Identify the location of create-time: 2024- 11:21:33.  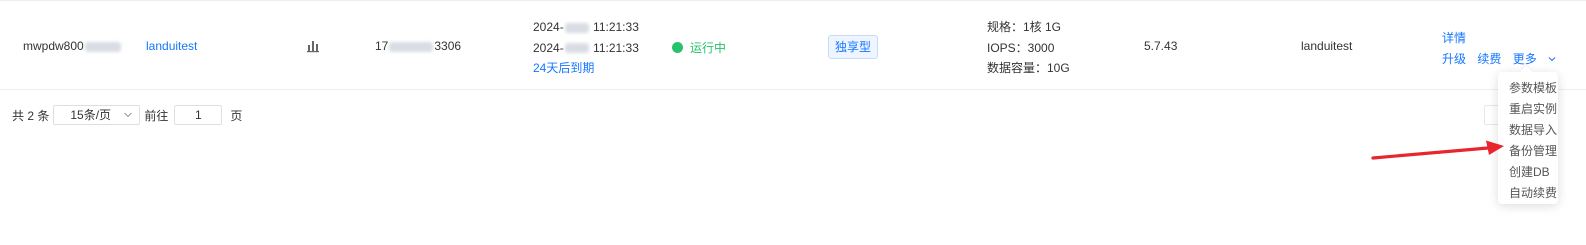
(586, 27).